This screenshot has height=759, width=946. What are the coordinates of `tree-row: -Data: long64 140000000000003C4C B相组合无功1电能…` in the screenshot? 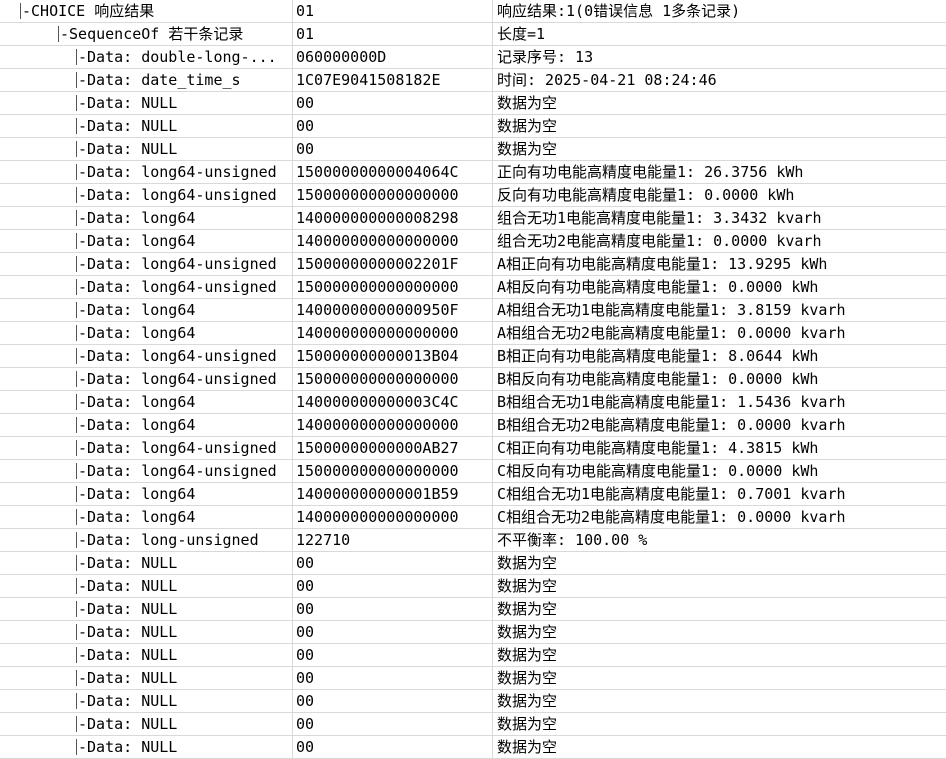 It's located at (473, 402).